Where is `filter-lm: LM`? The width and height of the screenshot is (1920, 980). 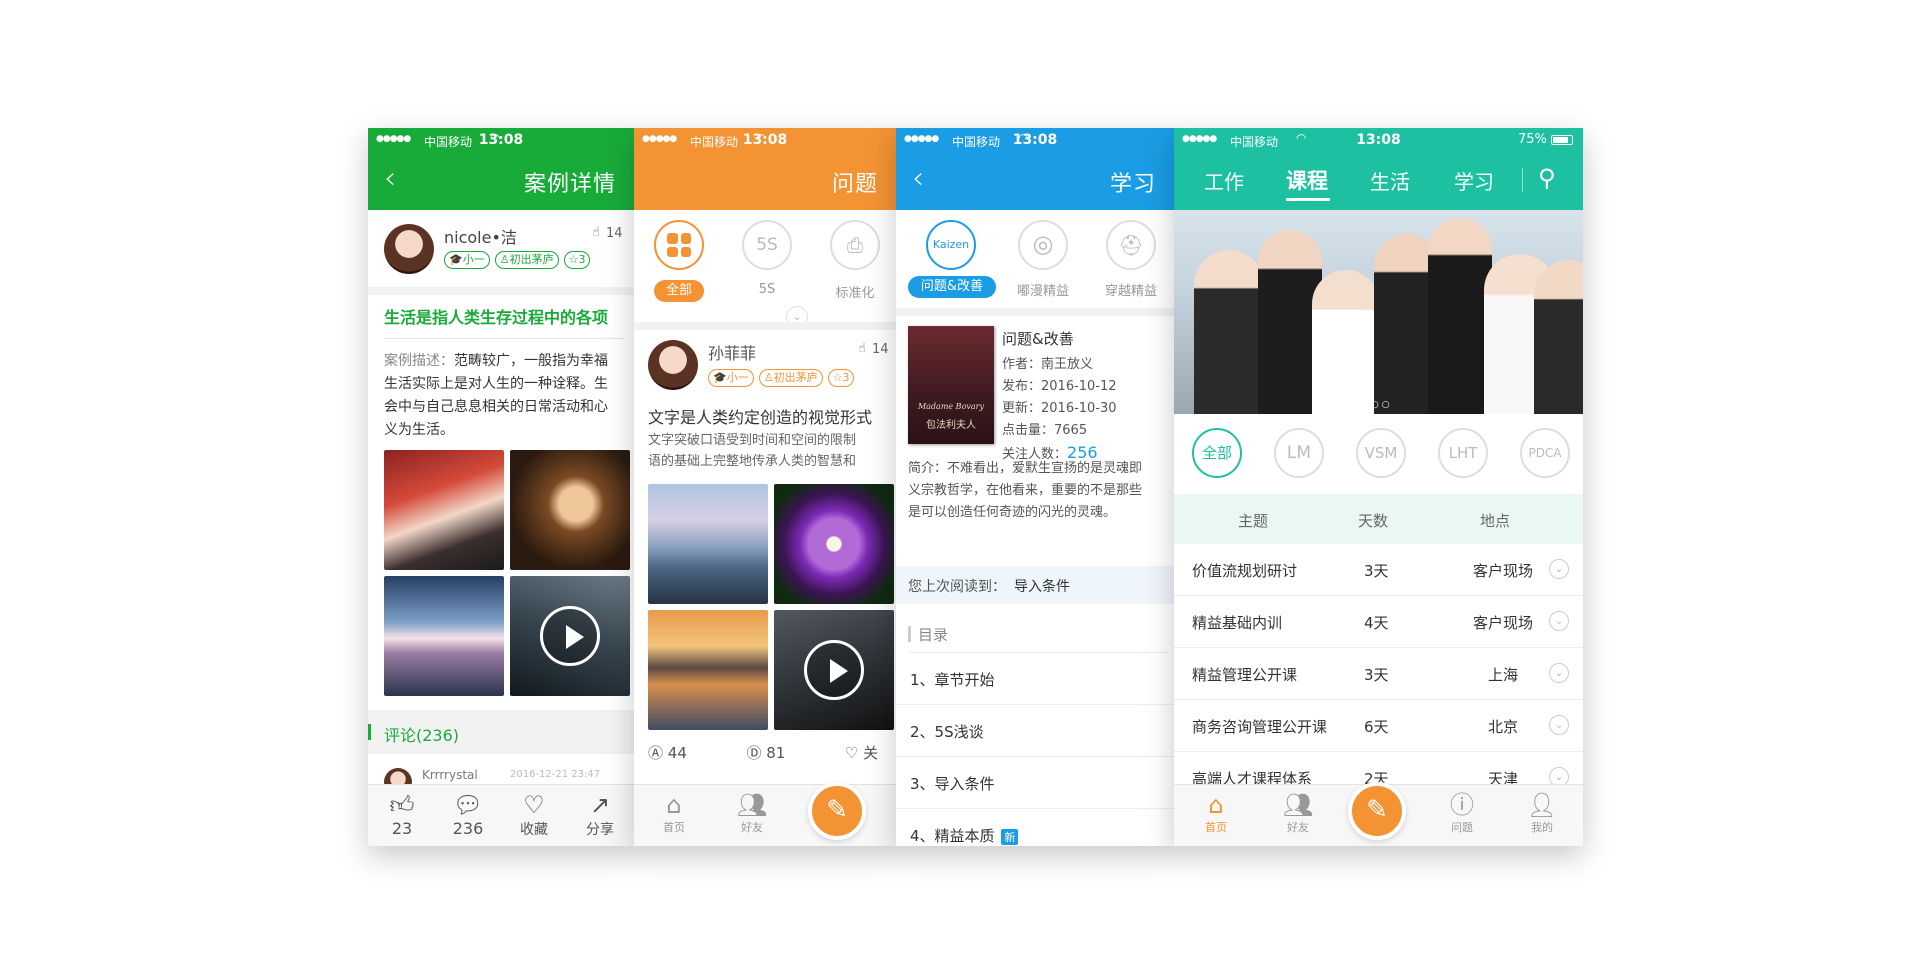 filter-lm: LM is located at coordinates (1299, 453).